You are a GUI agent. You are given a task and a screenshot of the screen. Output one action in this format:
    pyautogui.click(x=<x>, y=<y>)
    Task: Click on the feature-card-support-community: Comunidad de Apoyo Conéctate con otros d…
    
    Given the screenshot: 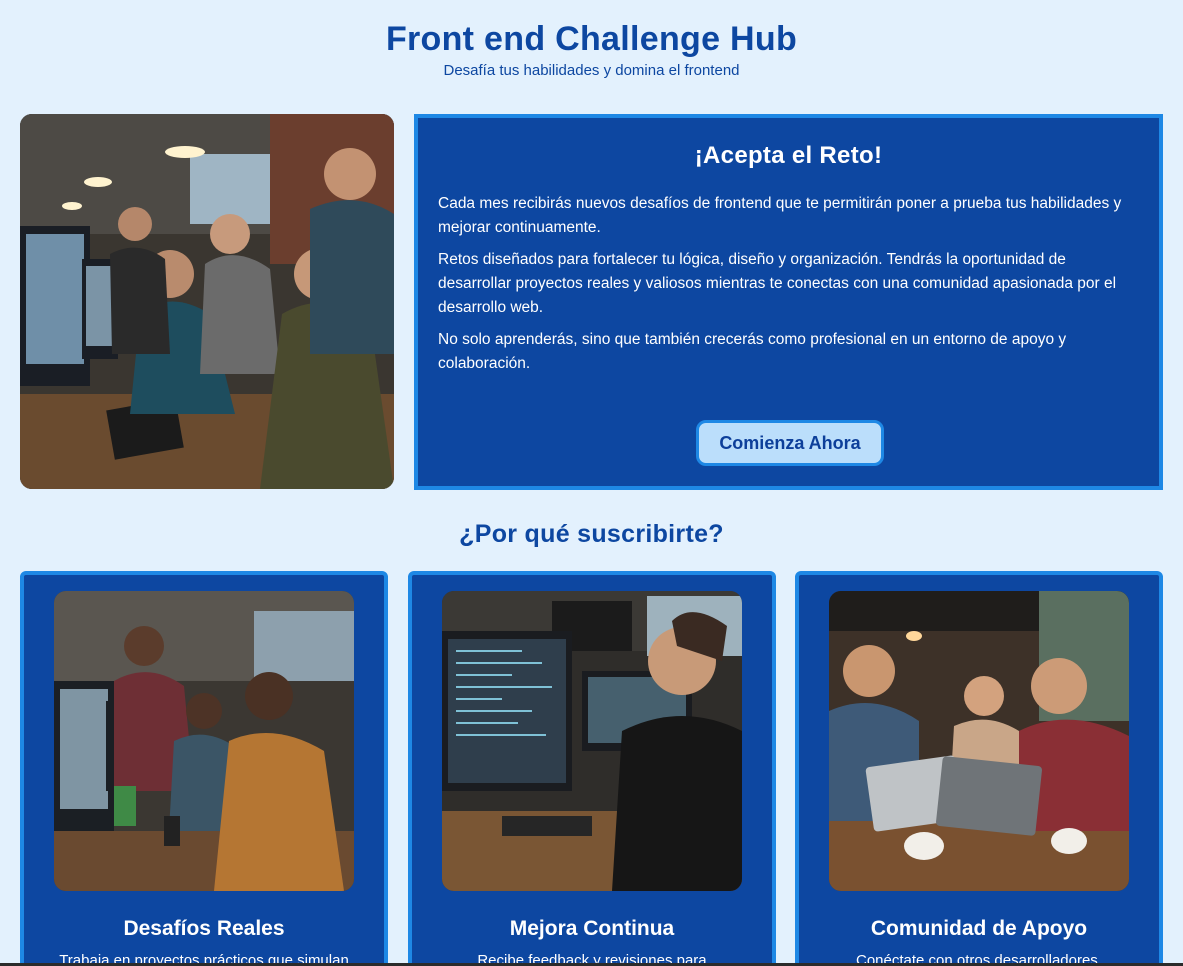 What is the action you would take?
    pyautogui.click(x=979, y=768)
    